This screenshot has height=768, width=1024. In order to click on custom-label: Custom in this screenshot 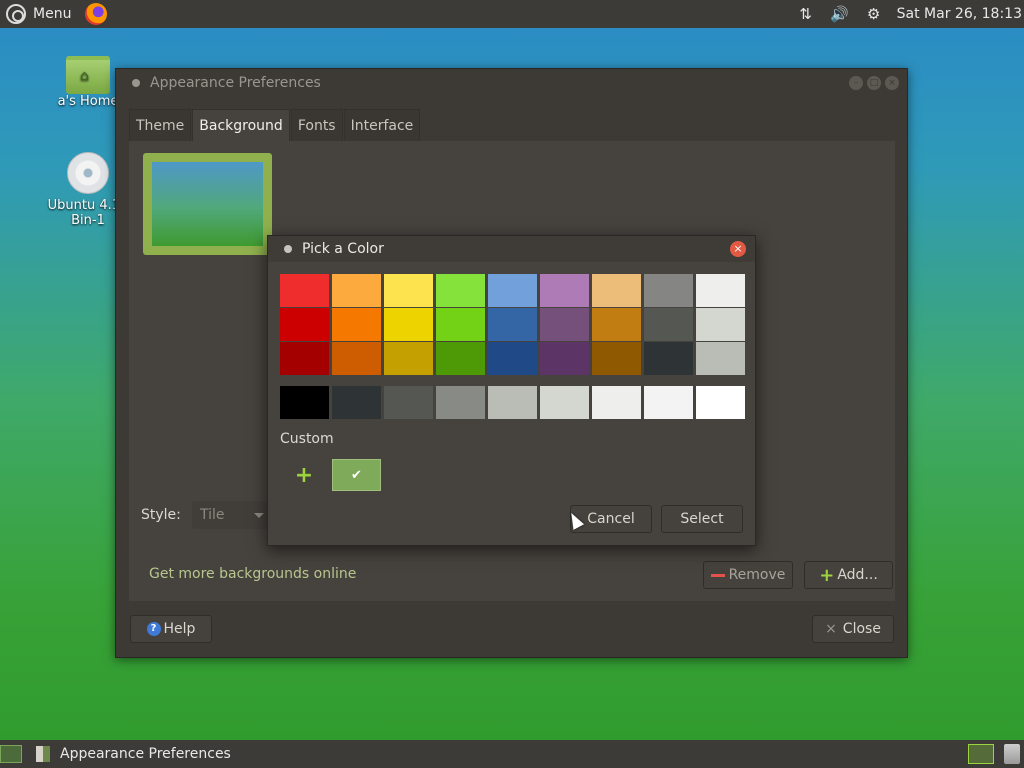, I will do `click(307, 439)`.